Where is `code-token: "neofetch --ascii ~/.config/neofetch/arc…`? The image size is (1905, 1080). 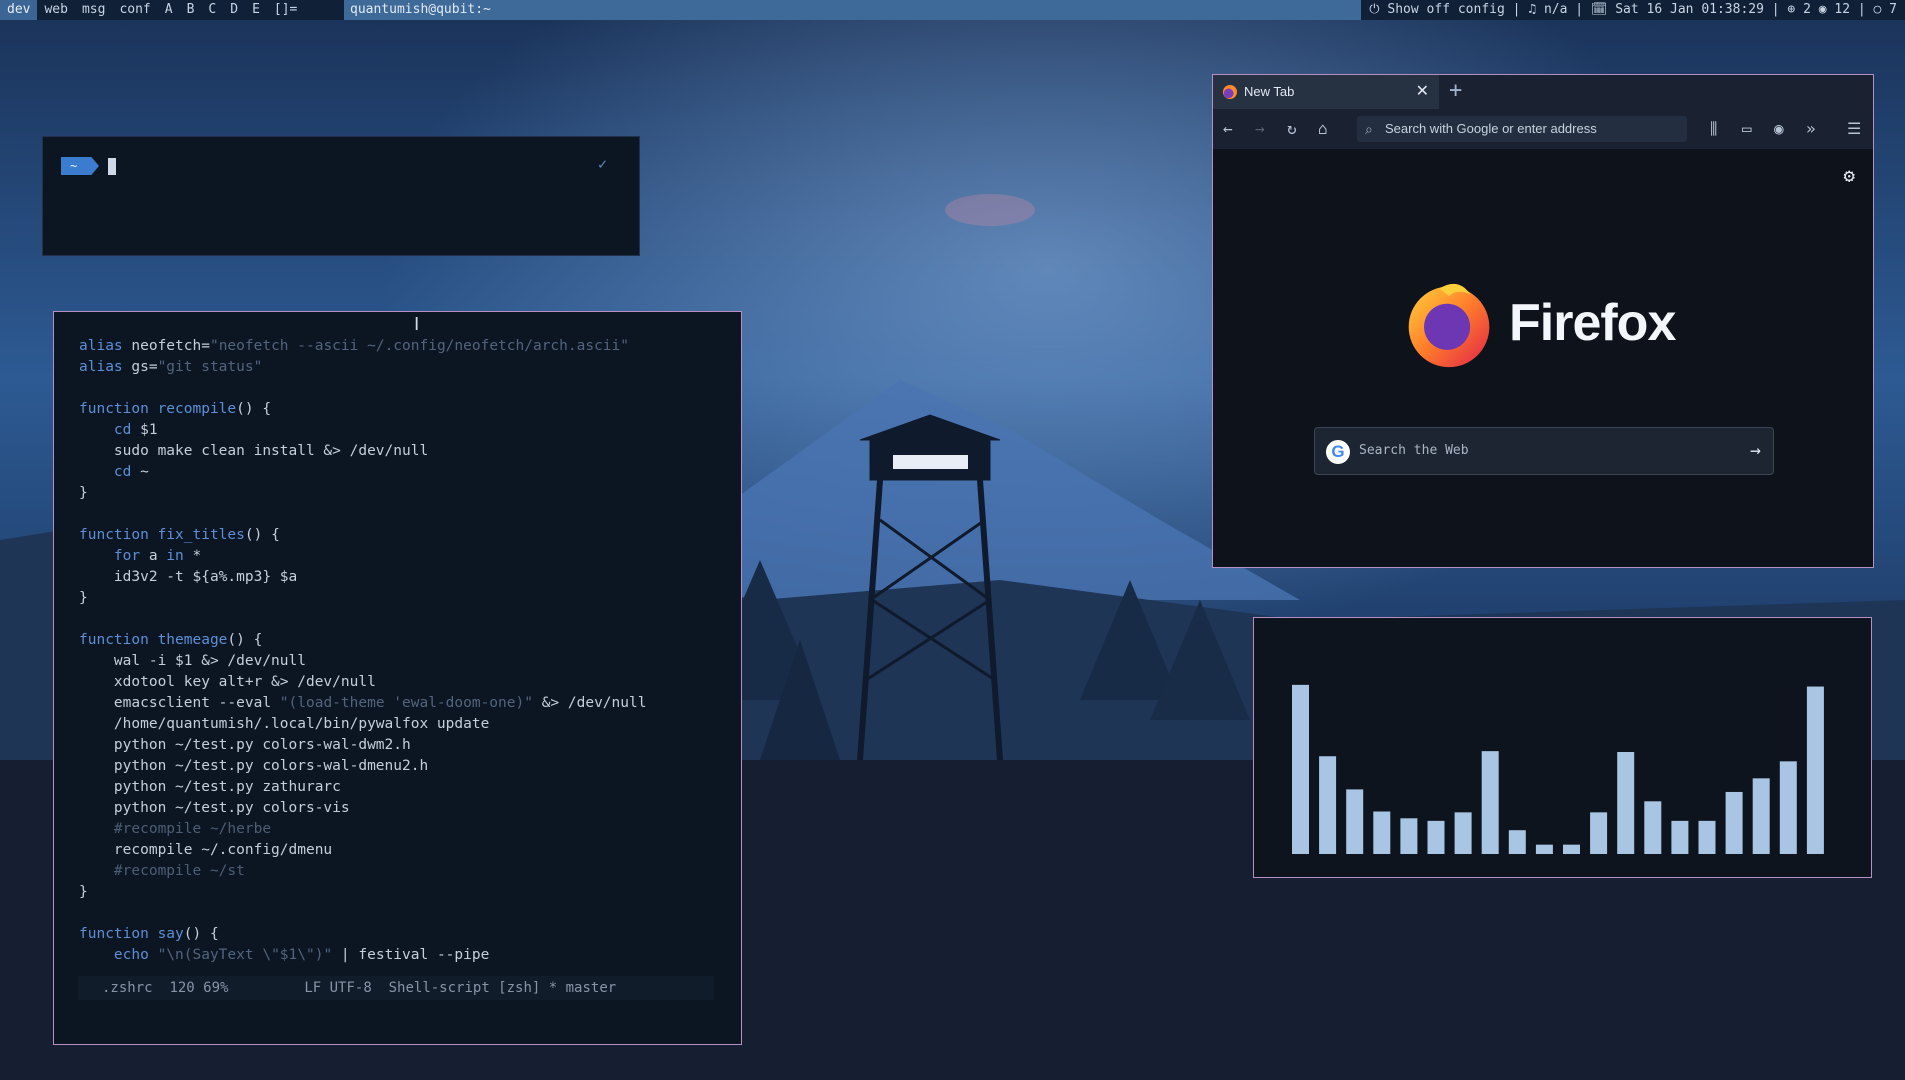
code-token: "neofetch --ascii ~/.config/neofetch/arc… is located at coordinates (419, 346).